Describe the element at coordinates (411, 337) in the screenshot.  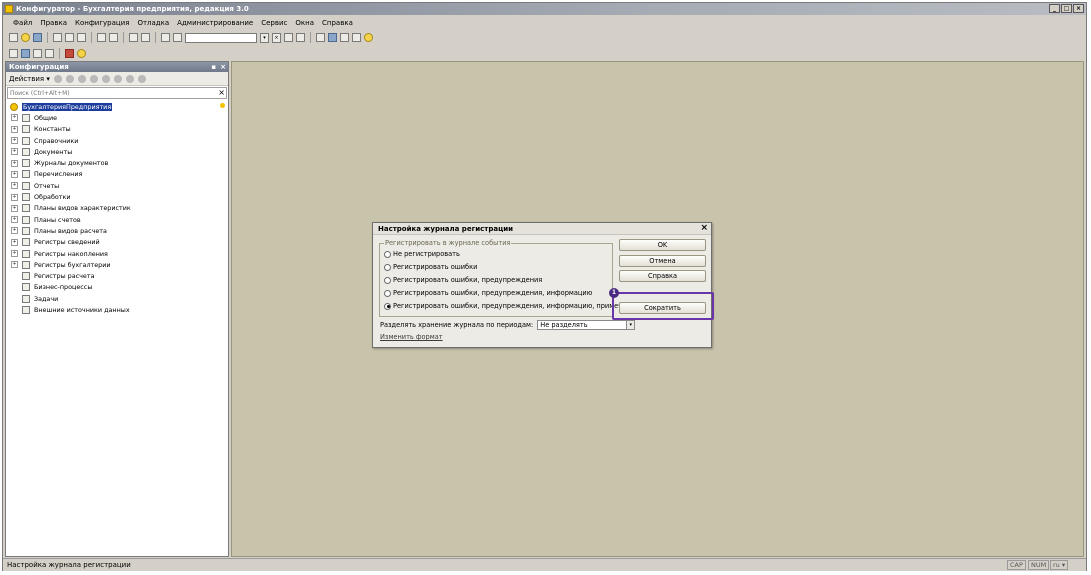
I see `change-format-link: Изменить формат` at that location.